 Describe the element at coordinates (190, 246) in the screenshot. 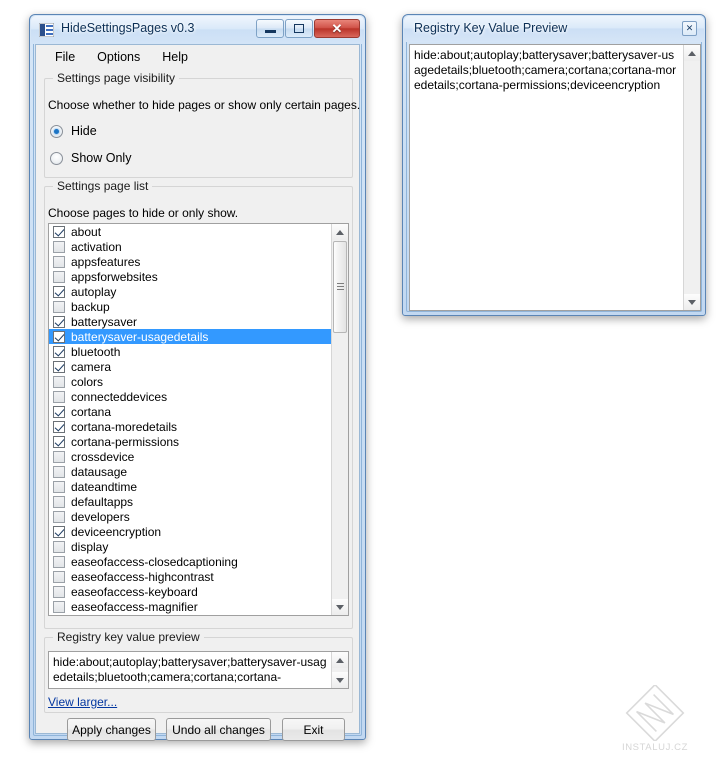

I see `list-item: activation` at that location.